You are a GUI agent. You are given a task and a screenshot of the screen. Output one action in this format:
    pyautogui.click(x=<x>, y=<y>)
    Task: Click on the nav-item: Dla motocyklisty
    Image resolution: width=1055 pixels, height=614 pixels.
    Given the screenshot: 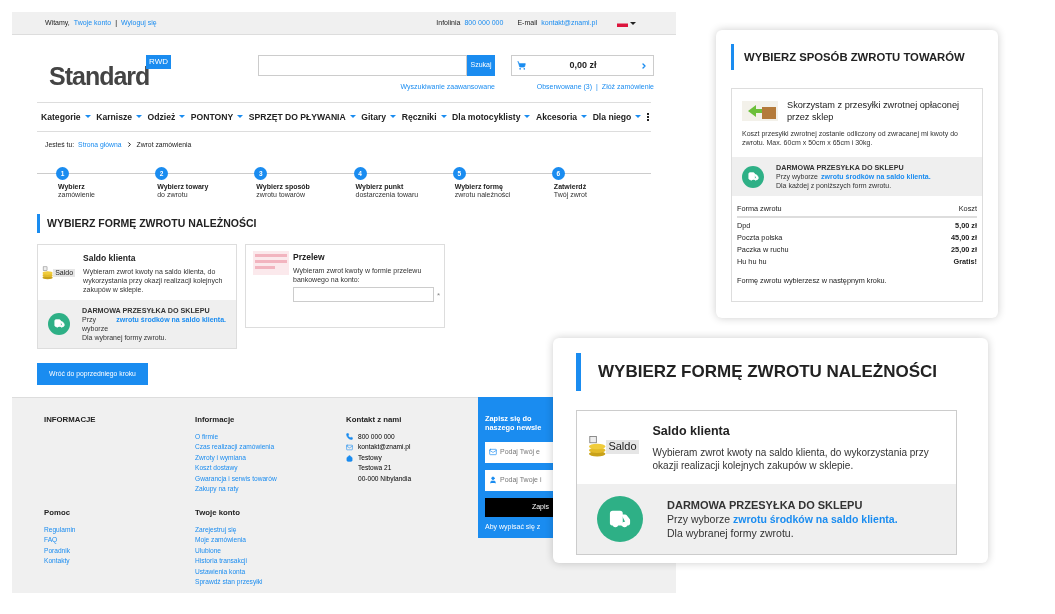 What is the action you would take?
    pyautogui.click(x=491, y=117)
    